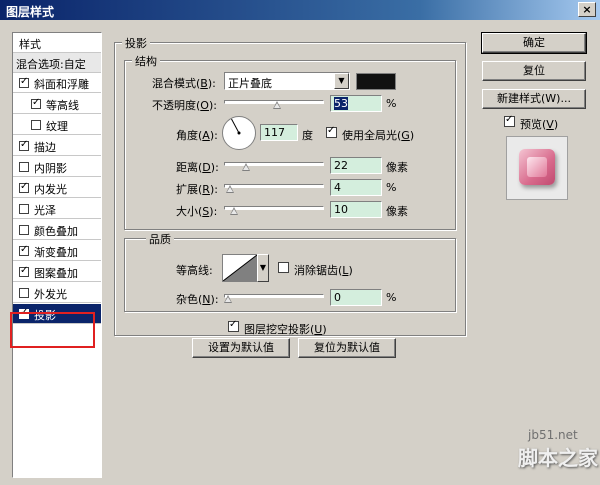 This screenshot has height=485, width=600. I want to click on reset-default-button: 复位为默认值, so click(347, 348).